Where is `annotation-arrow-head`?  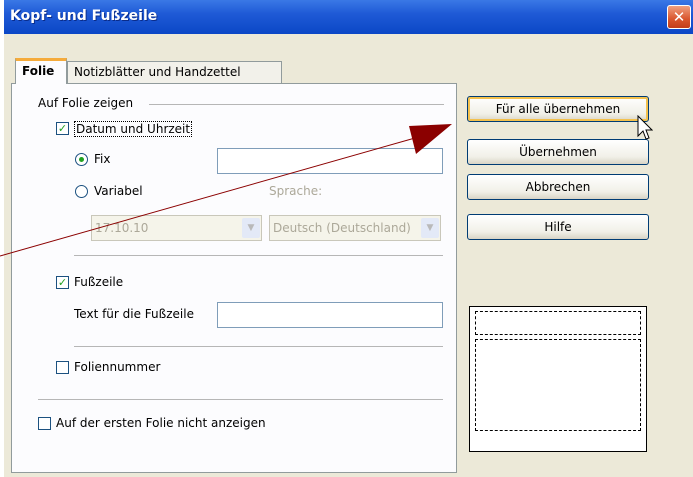
annotation-arrow-head is located at coordinates (430, 139).